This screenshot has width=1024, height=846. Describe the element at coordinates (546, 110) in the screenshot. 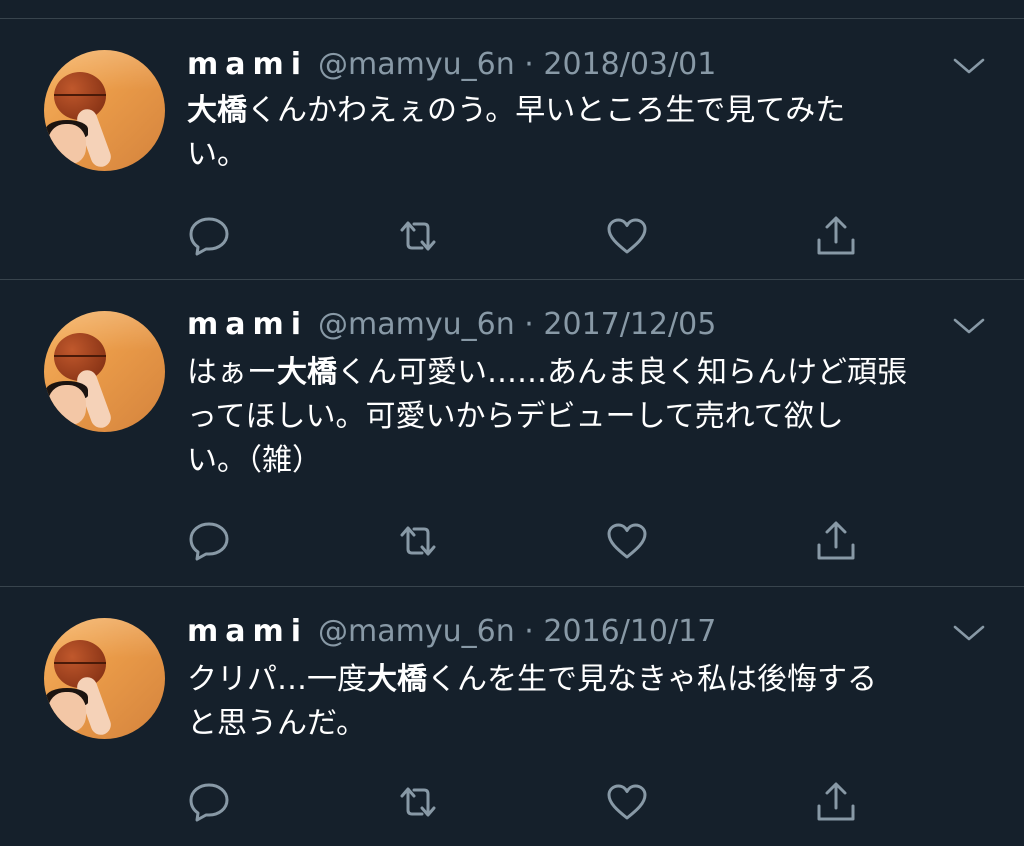

I see `tweet-text-run: くんかわえぇのう。早いところ生で見てみた` at that location.